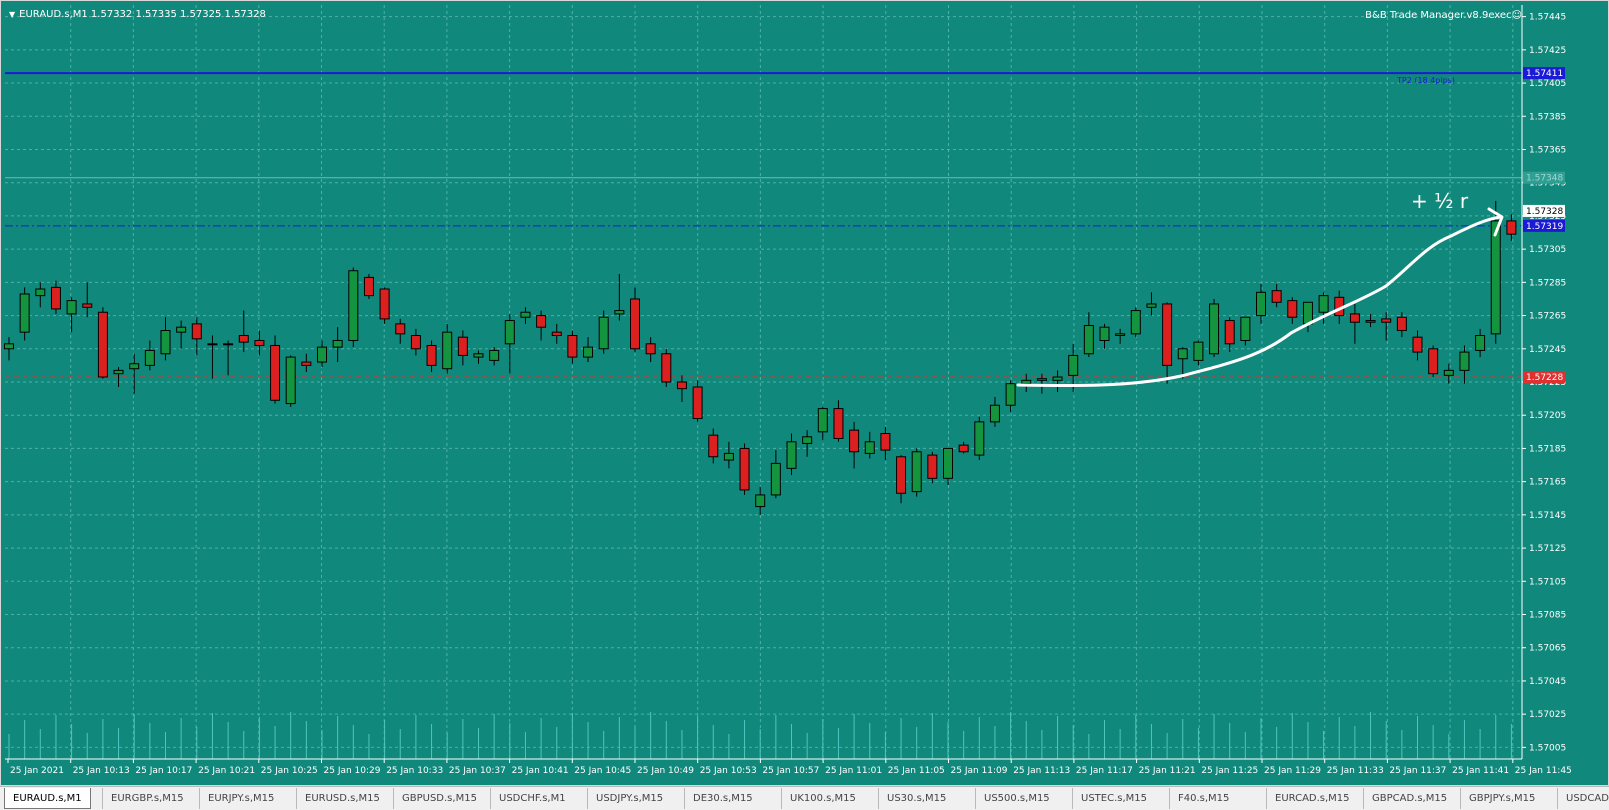  Describe the element at coordinates (1544, 212) in the screenshot. I see `current-price-tag: 1.57328` at that location.